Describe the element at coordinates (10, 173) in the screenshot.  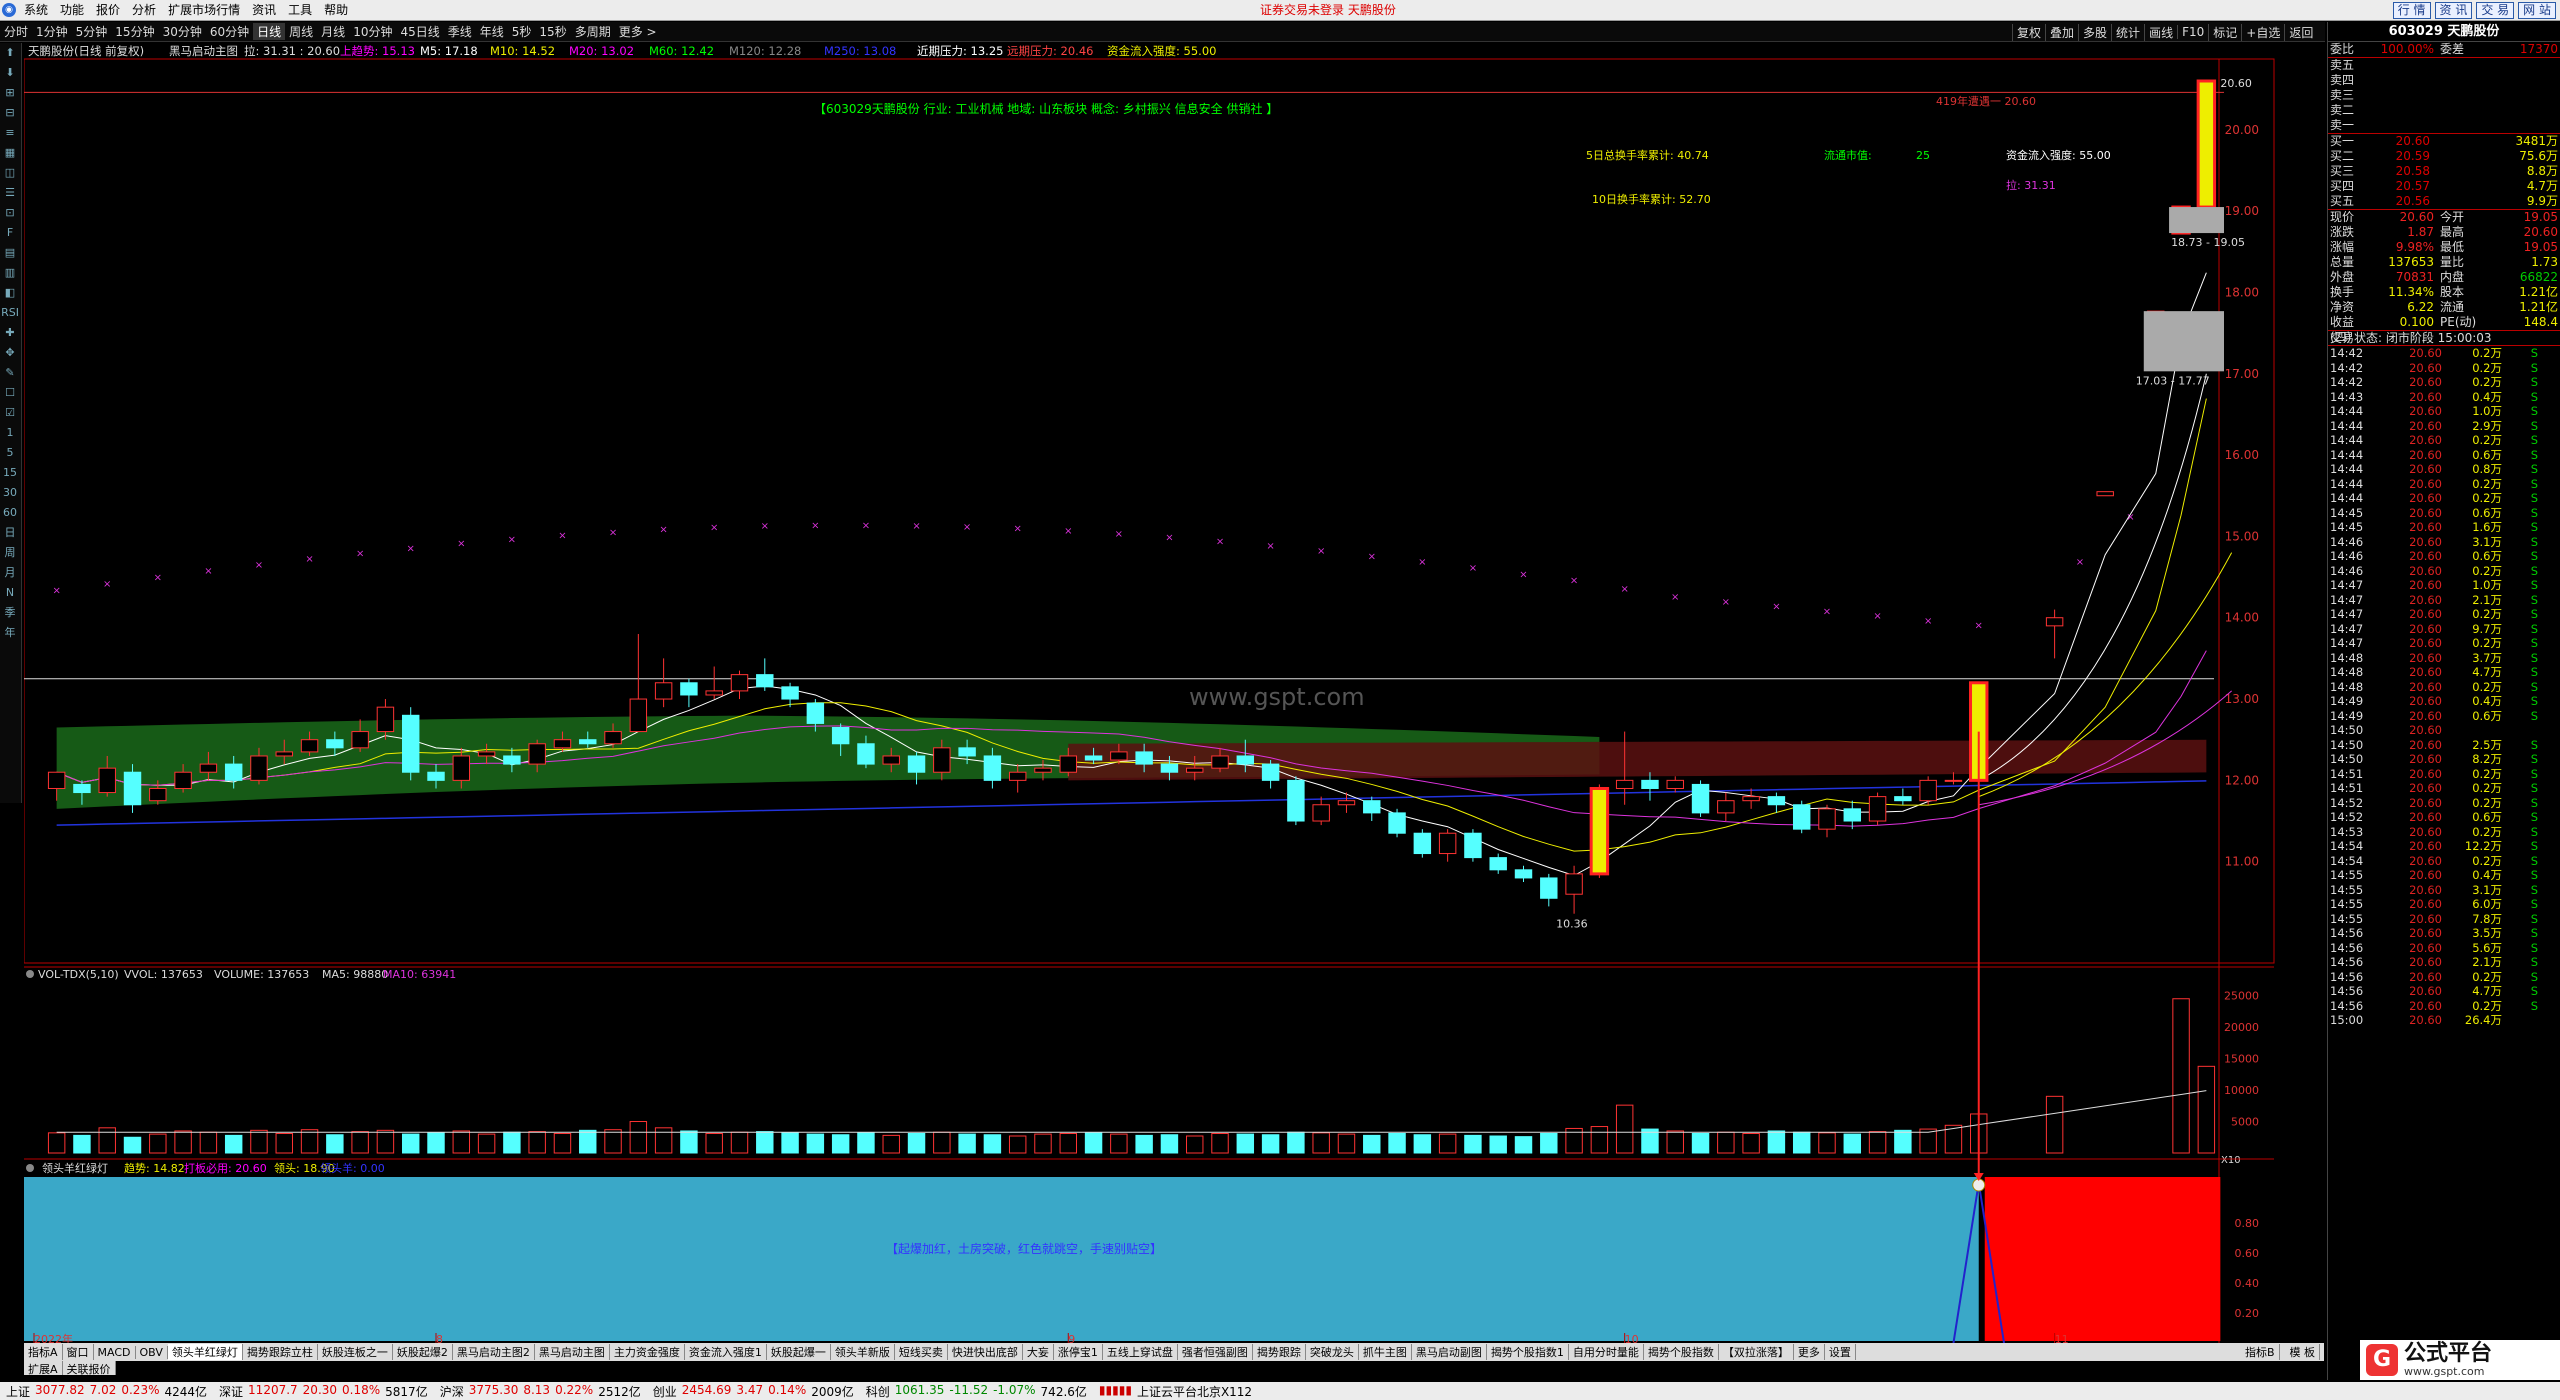
I see `left-tool-icon-6: ◫` at that location.